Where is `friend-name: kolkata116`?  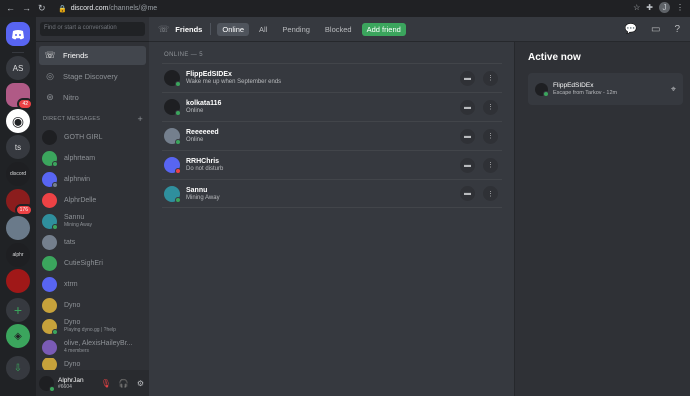
friend-name: kolkata116 is located at coordinates (204, 103).